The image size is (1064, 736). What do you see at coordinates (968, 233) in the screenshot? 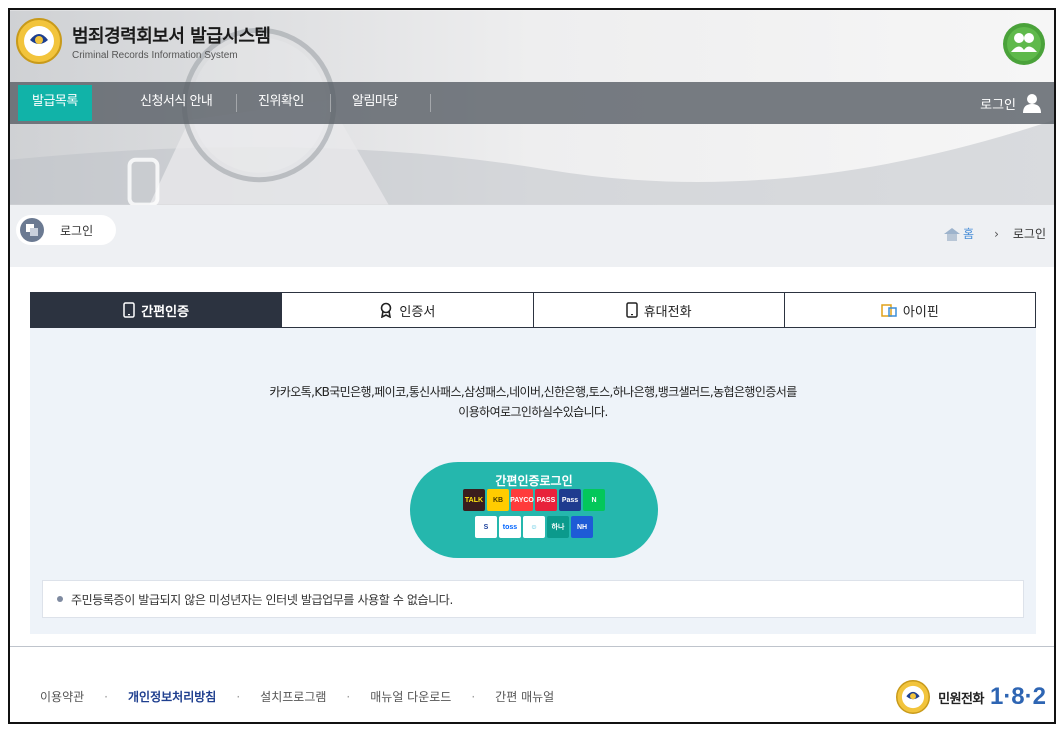
I see `breadcrumb-home: 홈` at bounding box center [968, 233].